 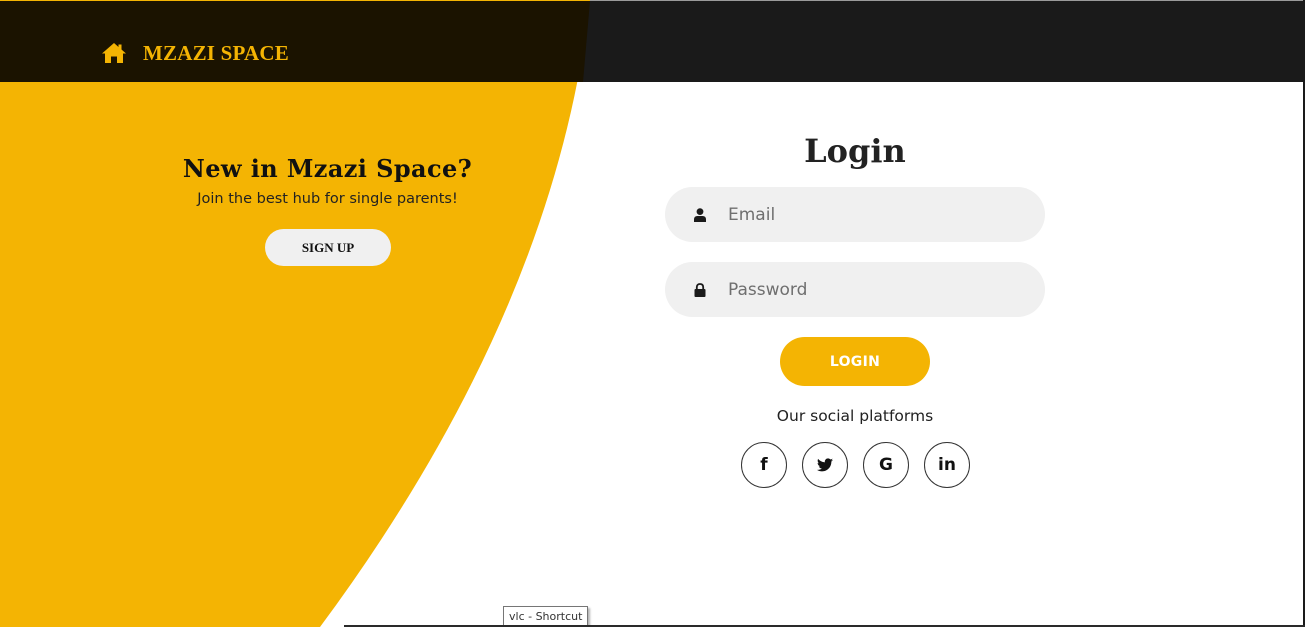 What do you see at coordinates (878, 289) in the screenshot?
I see `password-input` at bounding box center [878, 289].